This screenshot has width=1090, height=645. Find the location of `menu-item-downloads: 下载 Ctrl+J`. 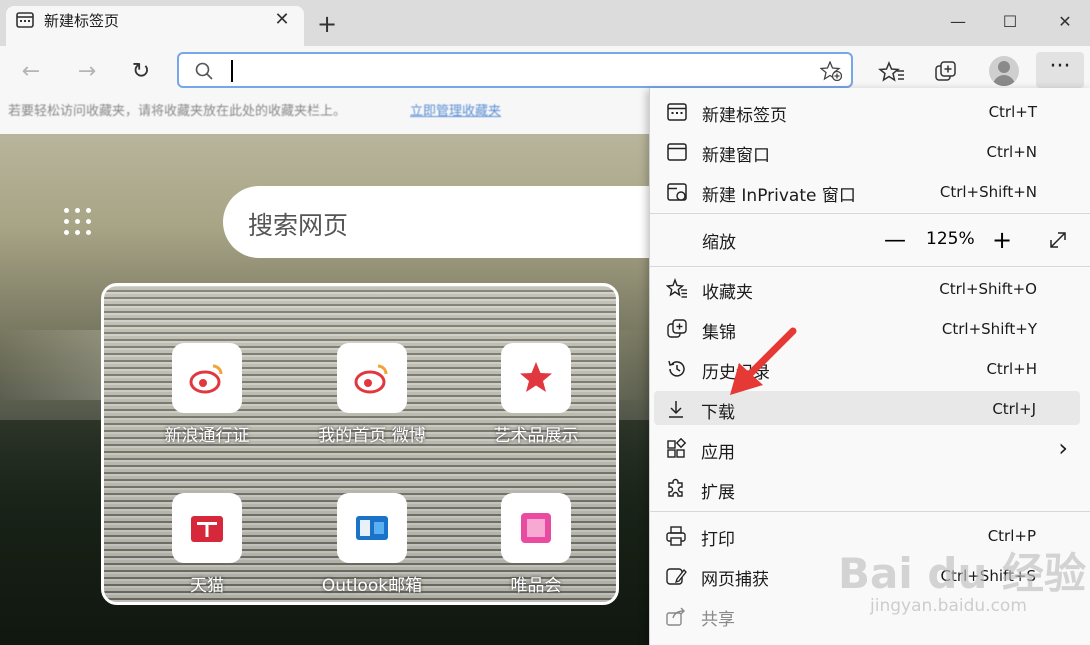

menu-item-downloads: 下载 Ctrl+J is located at coordinates (869, 408).